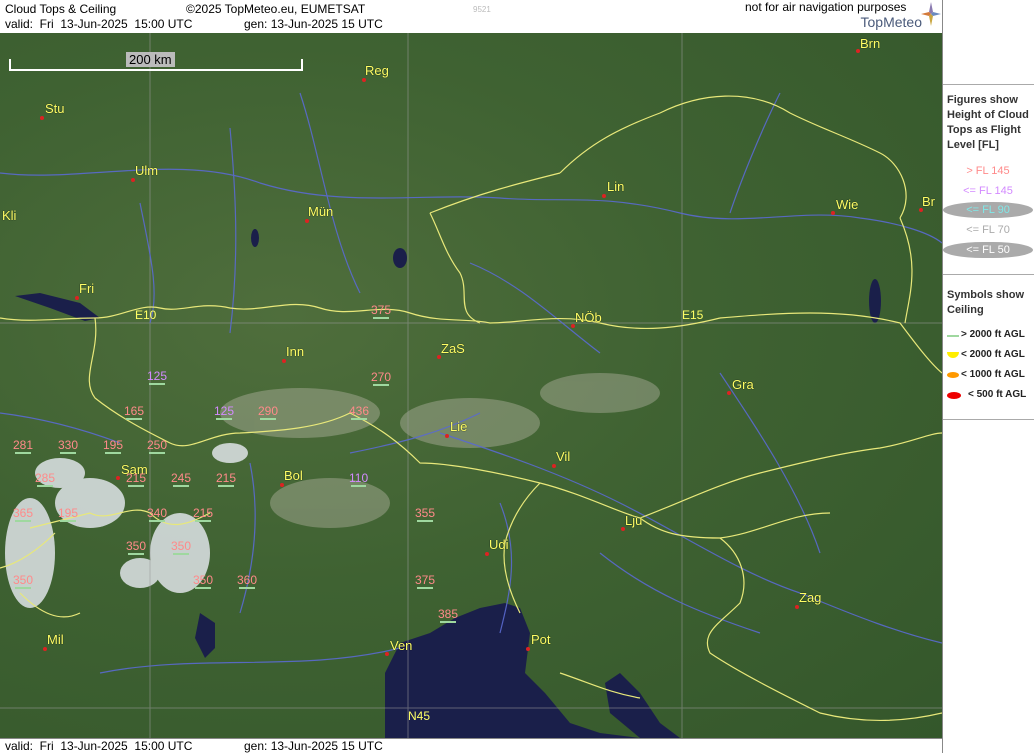 Image resolution: width=1034 pixels, height=754 pixels. I want to click on legend-item-fl-70: <= FL 70, so click(988, 230).